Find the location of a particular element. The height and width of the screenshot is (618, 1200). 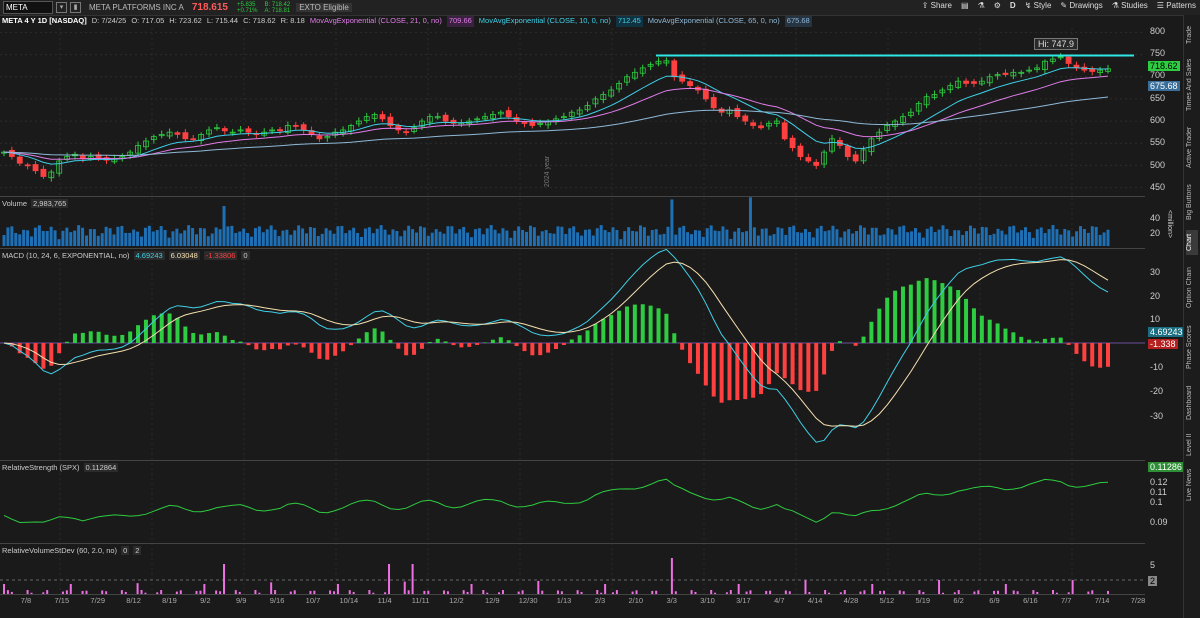

tab-trade: Trade is located at coordinates (1192, 35).